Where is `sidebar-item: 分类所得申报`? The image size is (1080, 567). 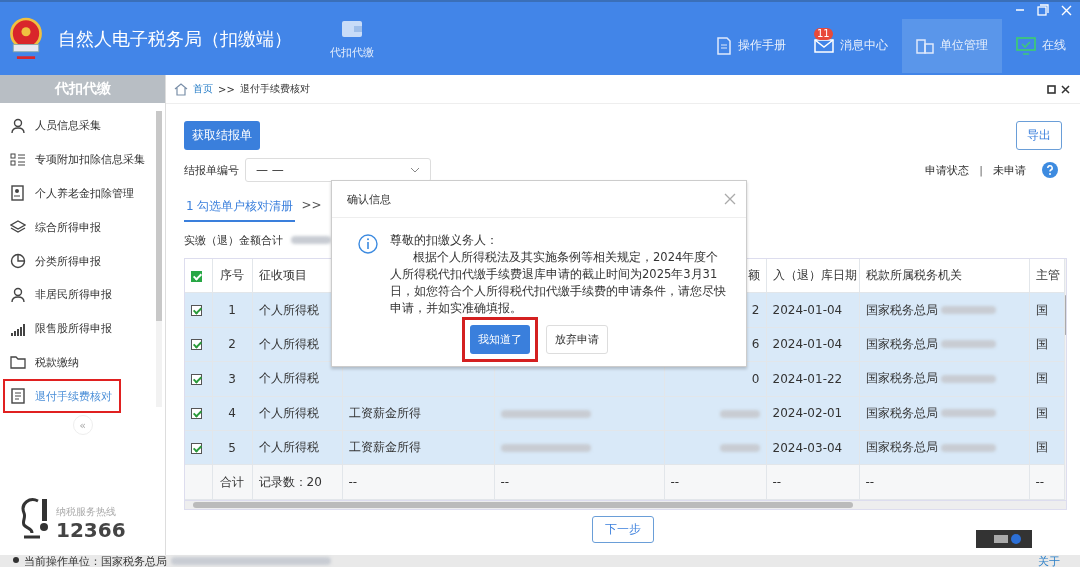
sidebar-item: 分类所得申报 is located at coordinates (75, 261).